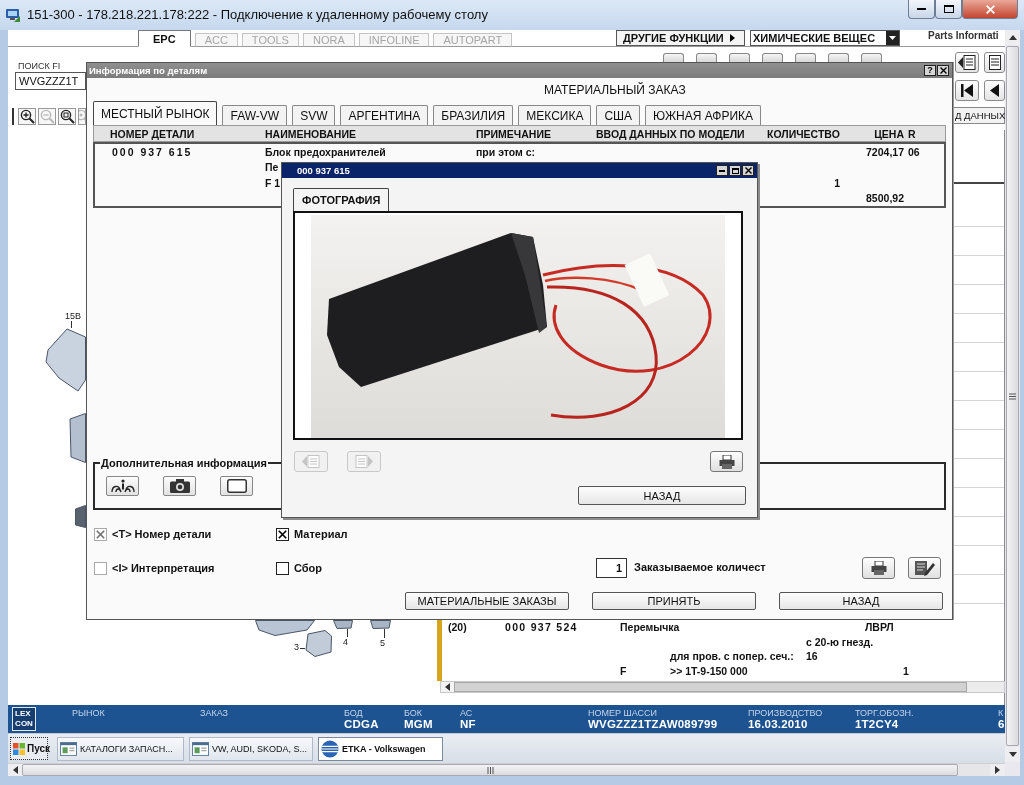 The width and height of the screenshot is (1024, 785). Describe the element at coordinates (906, 670) in the screenshot. I see `list-cell: 1` at that location.